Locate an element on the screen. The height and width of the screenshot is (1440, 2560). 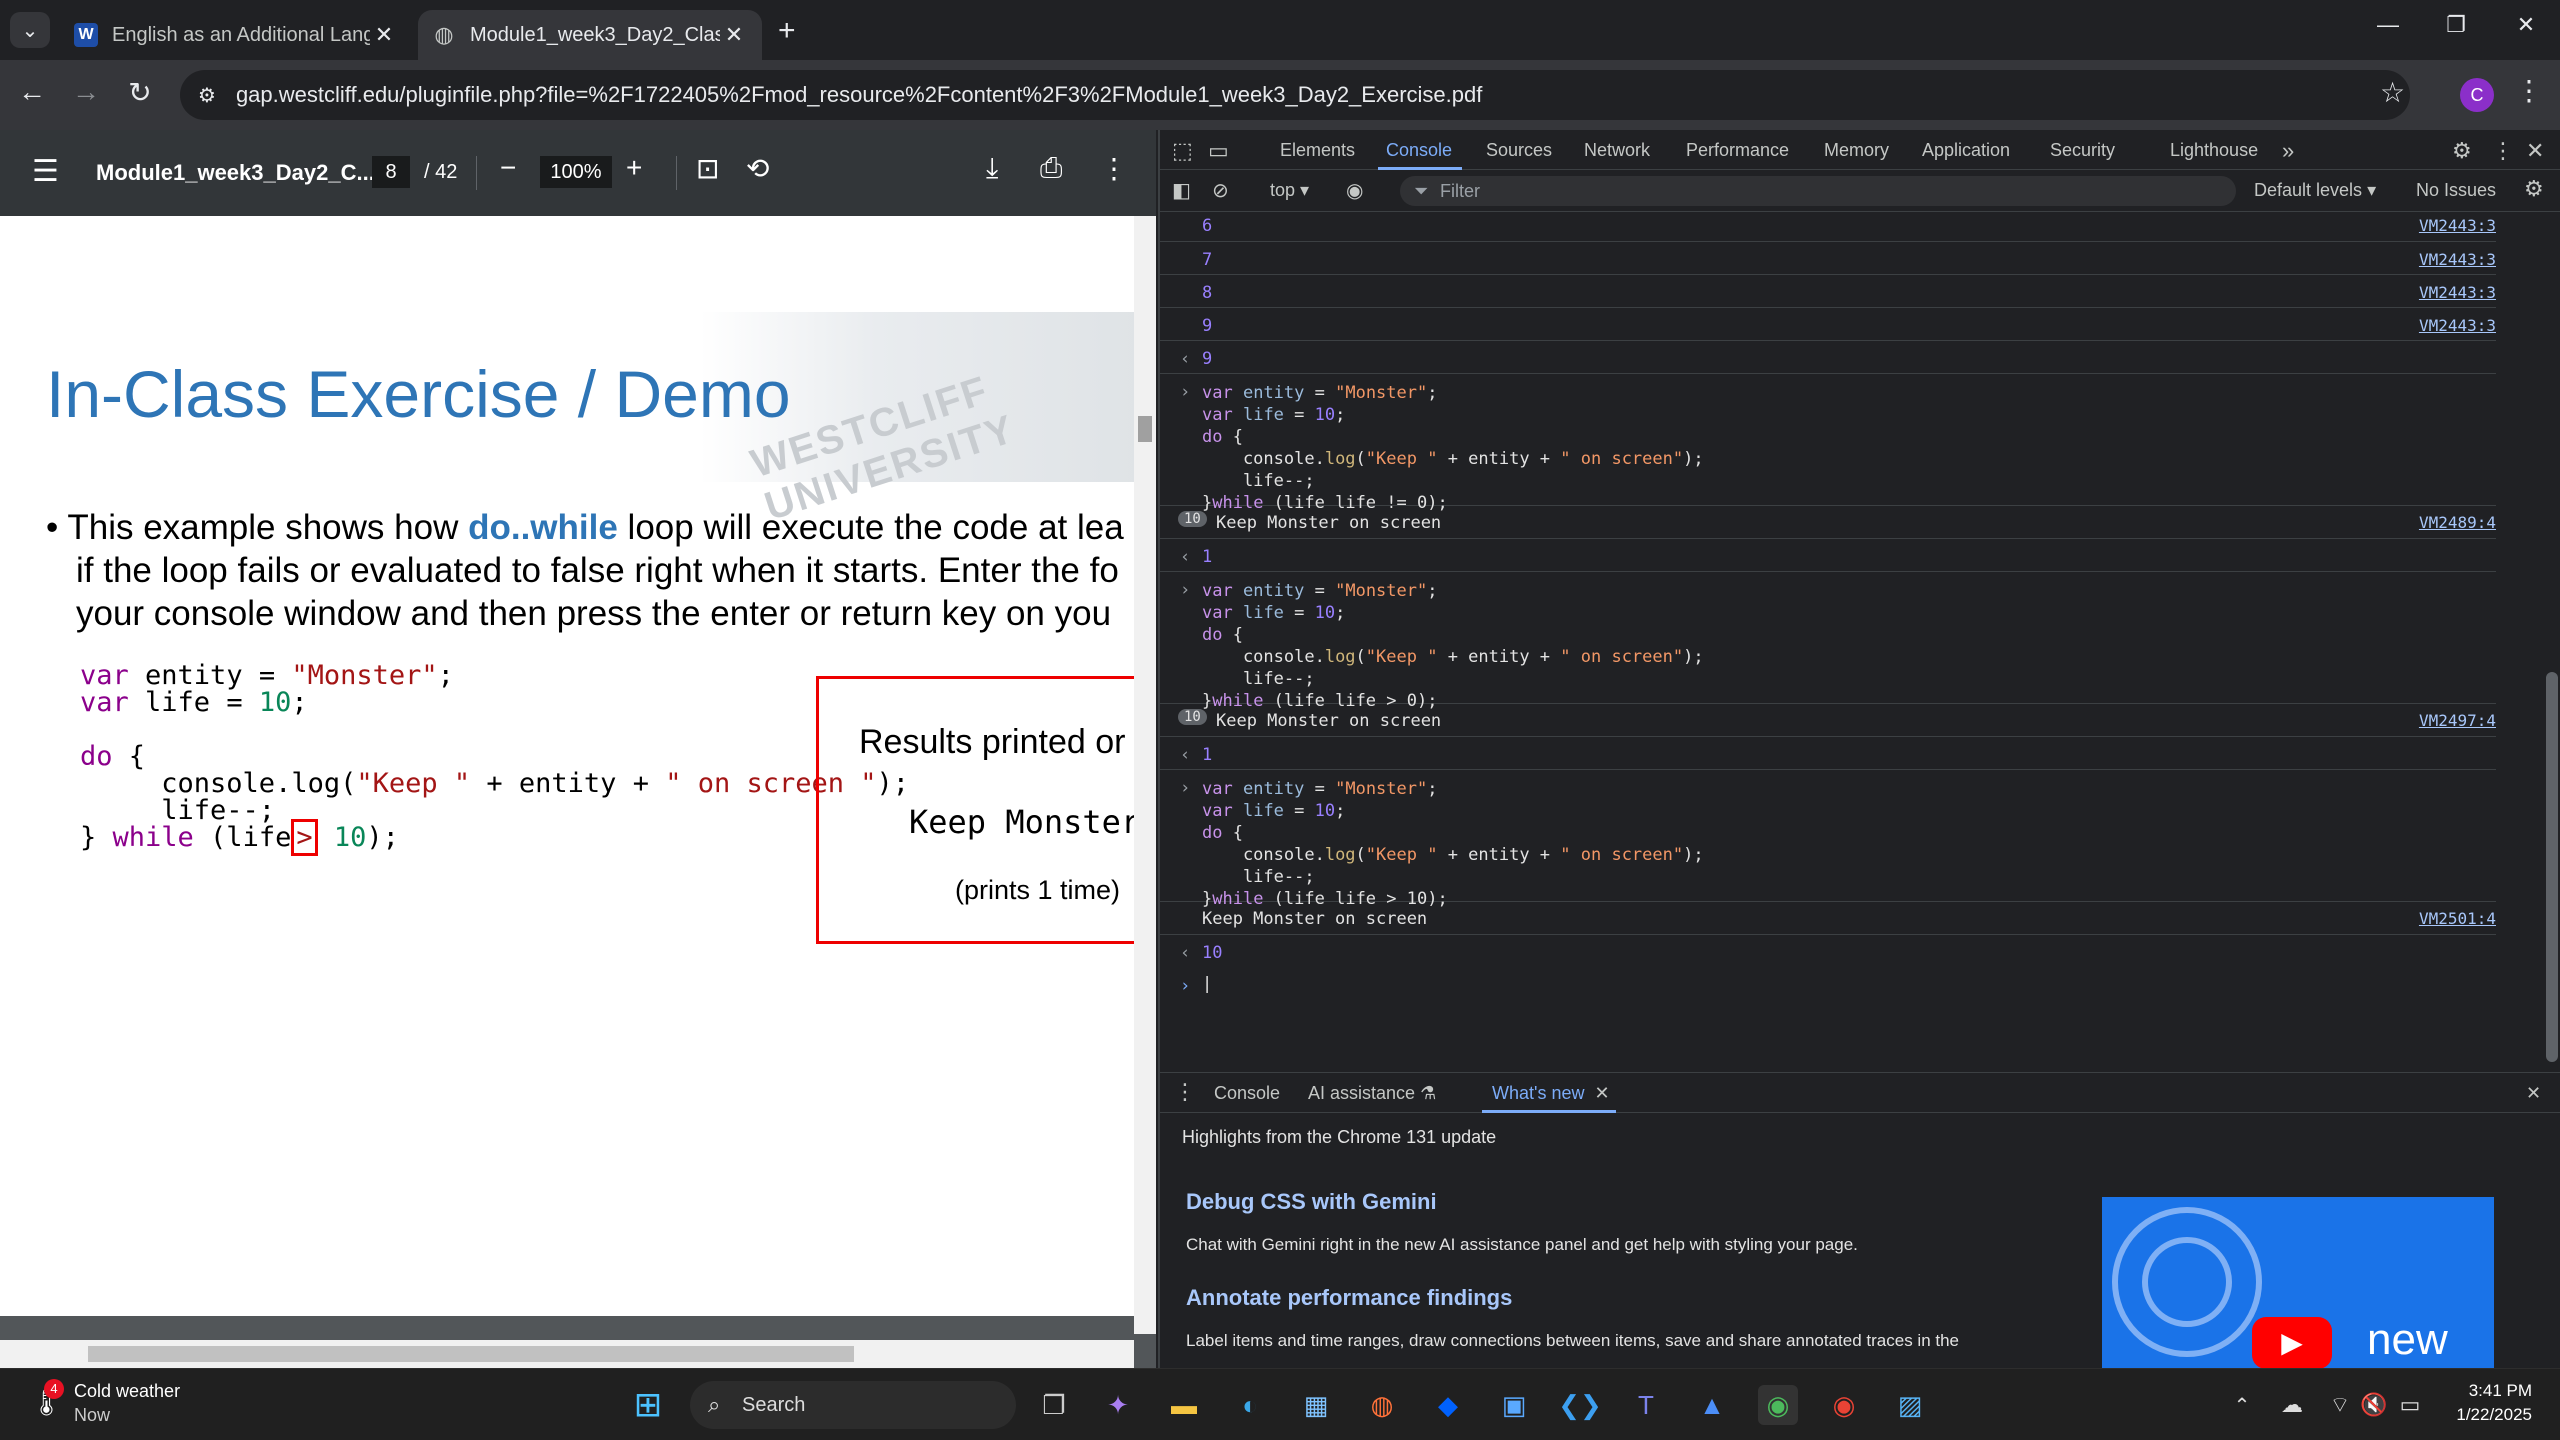
hamburger-menu-icon: ☰ is located at coordinates (45, 171).